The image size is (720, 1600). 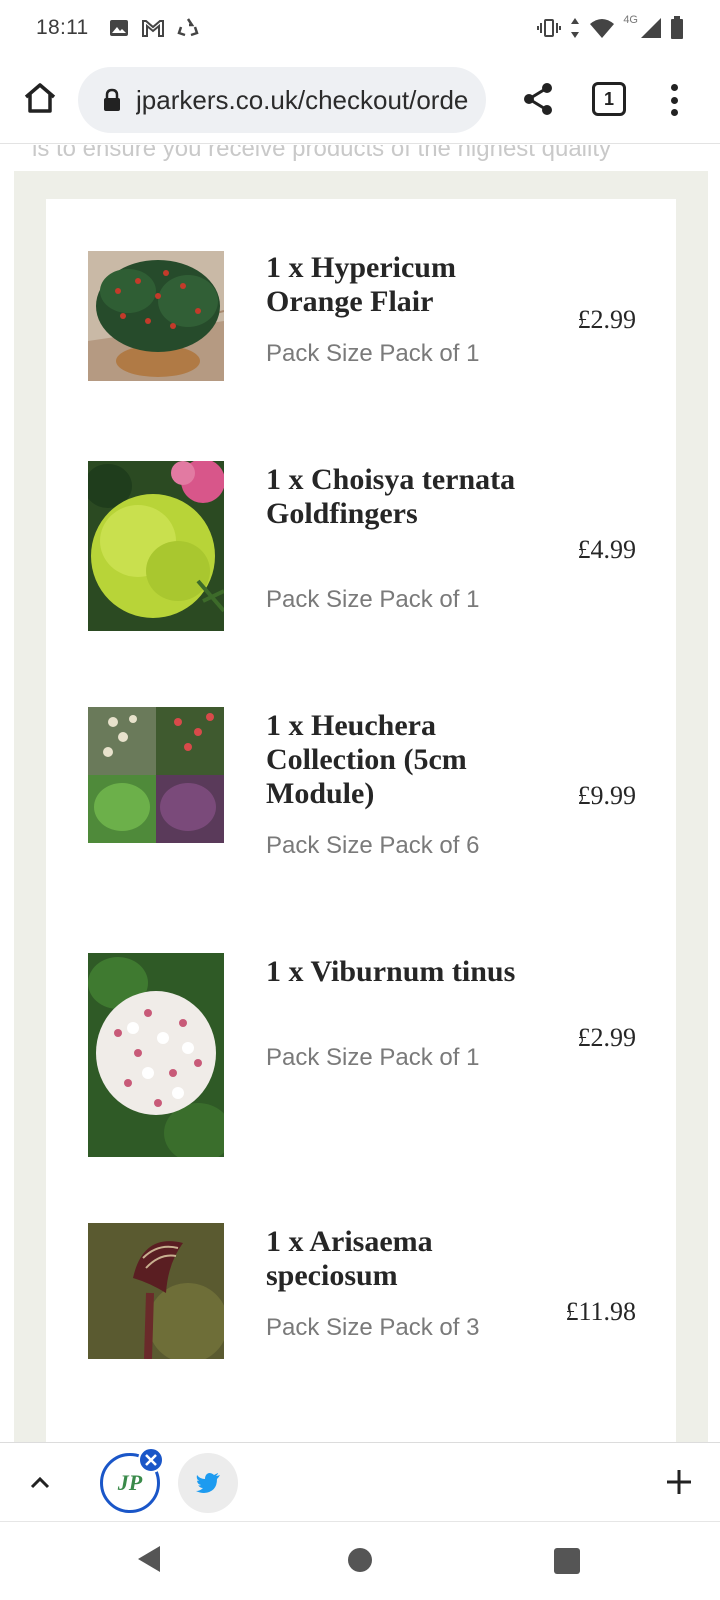 What do you see at coordinates (118, 28) in the screenshot?
I see `image-icon` at bounding box center [118, 28].